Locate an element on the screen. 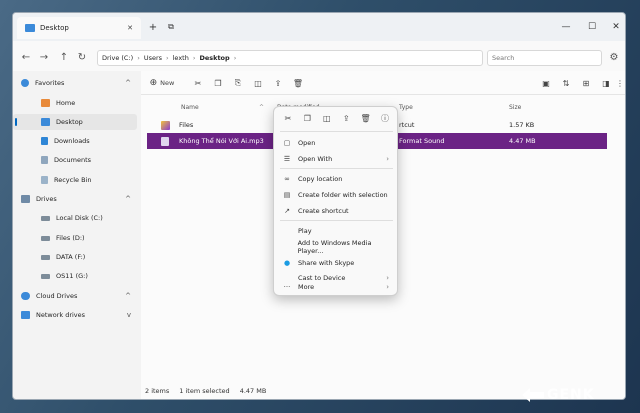 This screenshot has height=413, width=640. new-tab-button: + is located at coordinates (153, 27).